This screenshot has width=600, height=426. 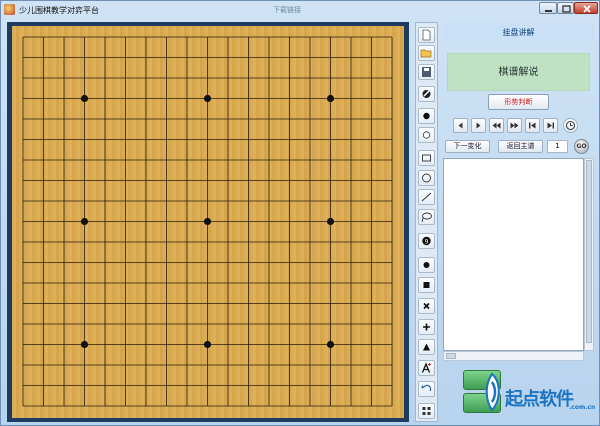 I want to click on app-icon, so click(x=9, y=9).